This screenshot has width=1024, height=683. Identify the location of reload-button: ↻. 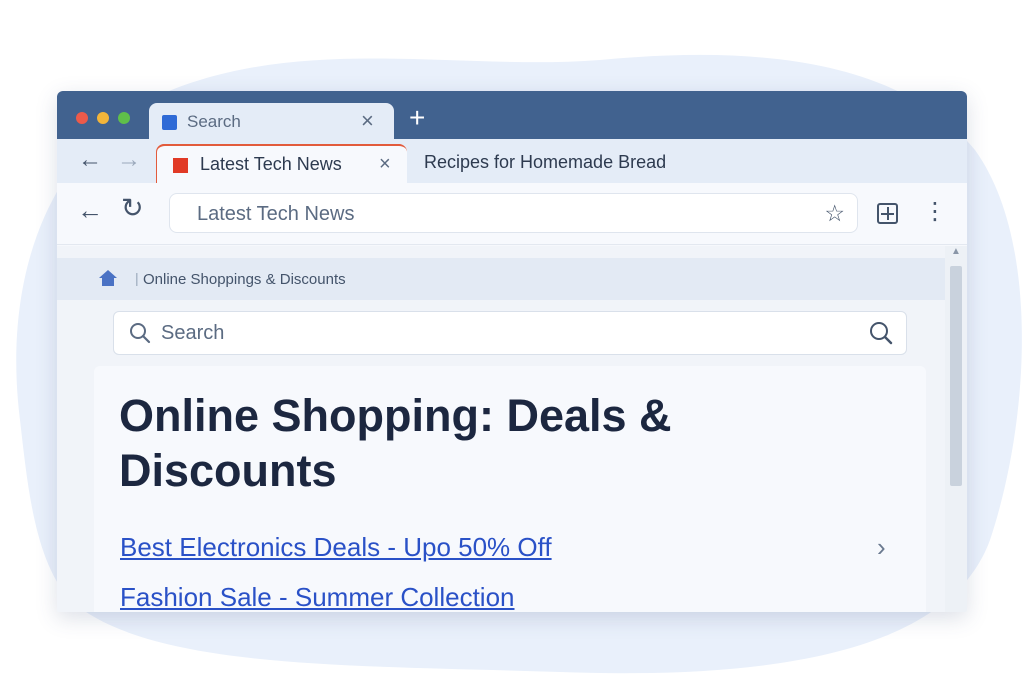
(132, 208).